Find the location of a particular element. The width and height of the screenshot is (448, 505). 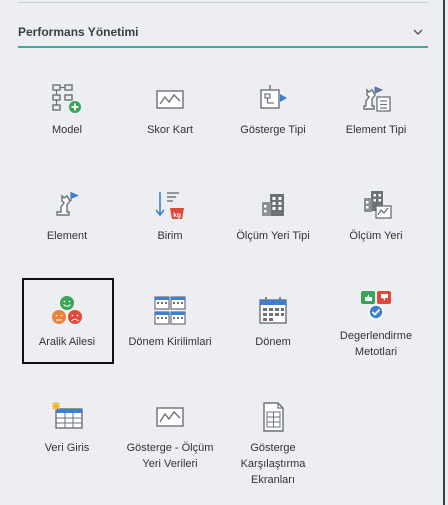

tile-skor-kart: Skor Kart is located at coordinates (170, 110).